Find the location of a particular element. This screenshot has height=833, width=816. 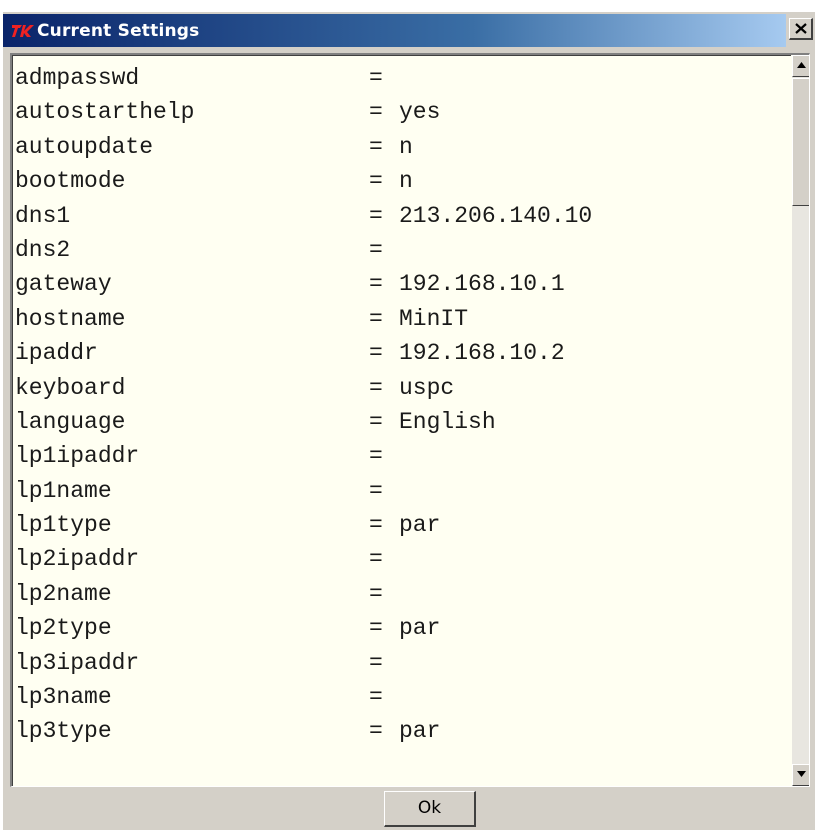

setting-key: lp1name is located at coordinates (63, 490).